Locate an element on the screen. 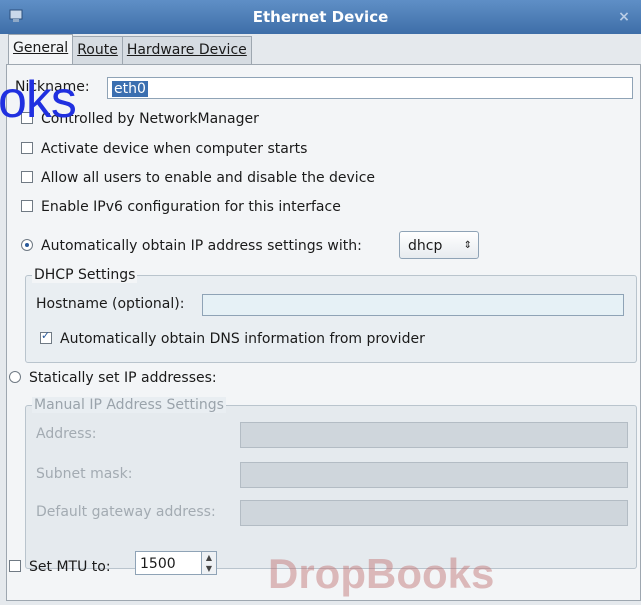  manual-ip-legend: Manual IP Address Settings is located at coordinates (129, 405).